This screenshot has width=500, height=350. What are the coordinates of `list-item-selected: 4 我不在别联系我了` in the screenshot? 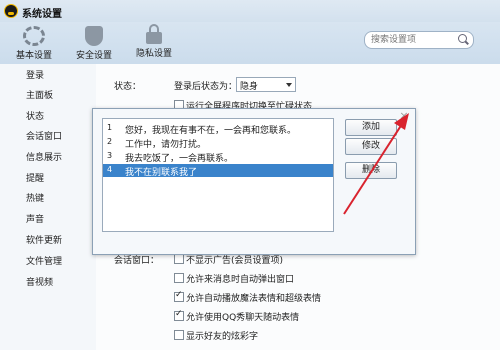 It's located at (218, 171).